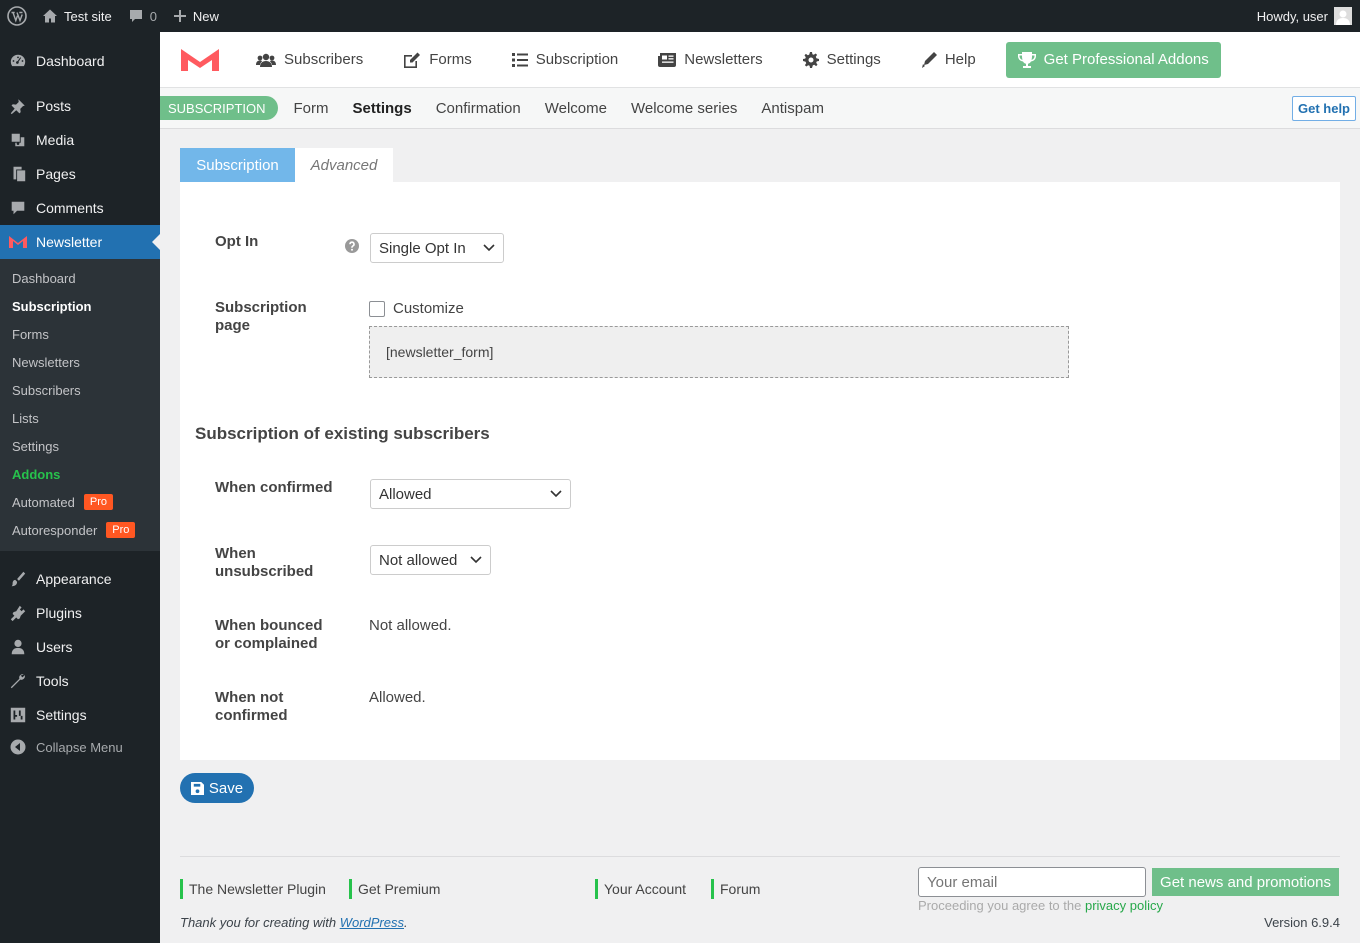 The height and width of the screenshot is (943, 1360). What do you see at coordinates (80, 647) in the screenshot?
I see `menu-users: Users` at bounding box center [80, 647].